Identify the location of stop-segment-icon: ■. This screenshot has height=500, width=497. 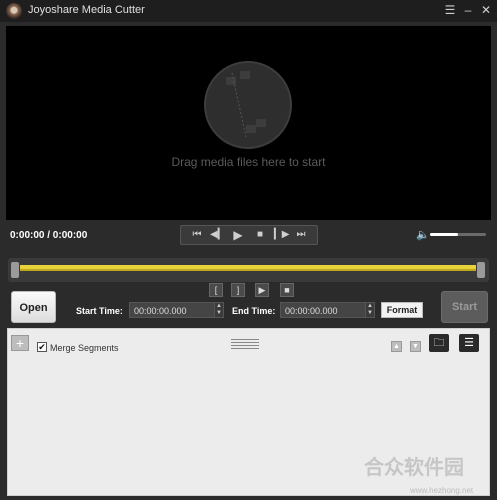
(287, 290).